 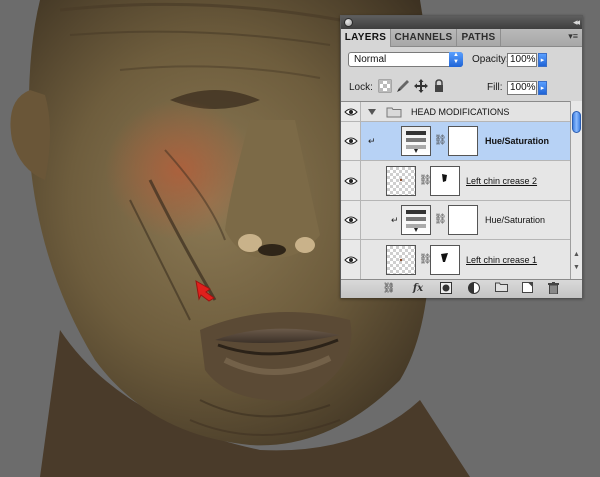 What do you see at coordinates (385, 86) in the screenshot?
I see `lock-transparent-pixels-icon` at bounding box center [385, 86].